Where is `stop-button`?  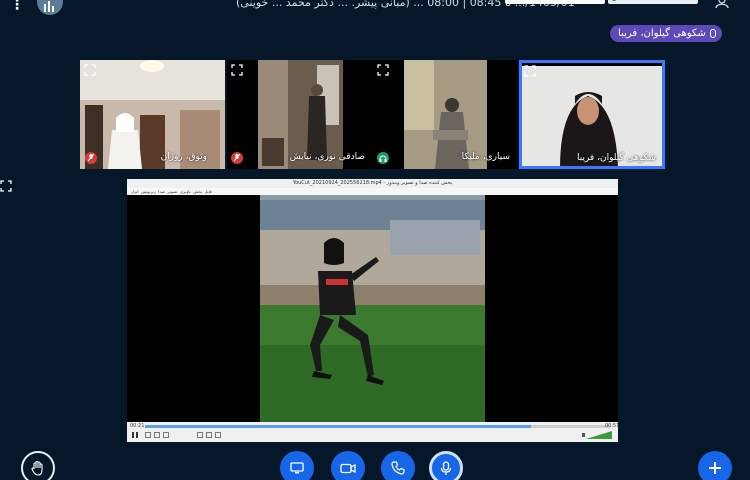
stop-button is located at coordinates (157, 435).